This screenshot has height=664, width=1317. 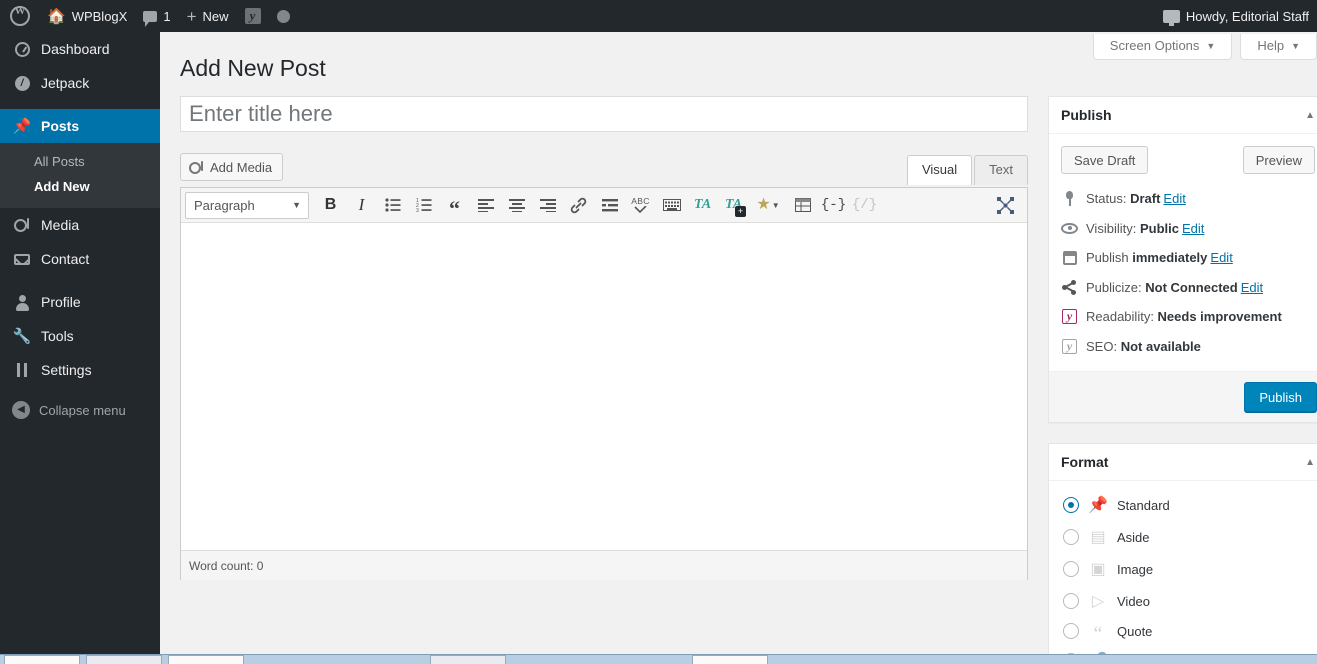 What do you see at coordinates (80, 83) in the screenshot?
I see `sidebar-item-jetpack: / Jetpack` at bounding box center [80, 83].